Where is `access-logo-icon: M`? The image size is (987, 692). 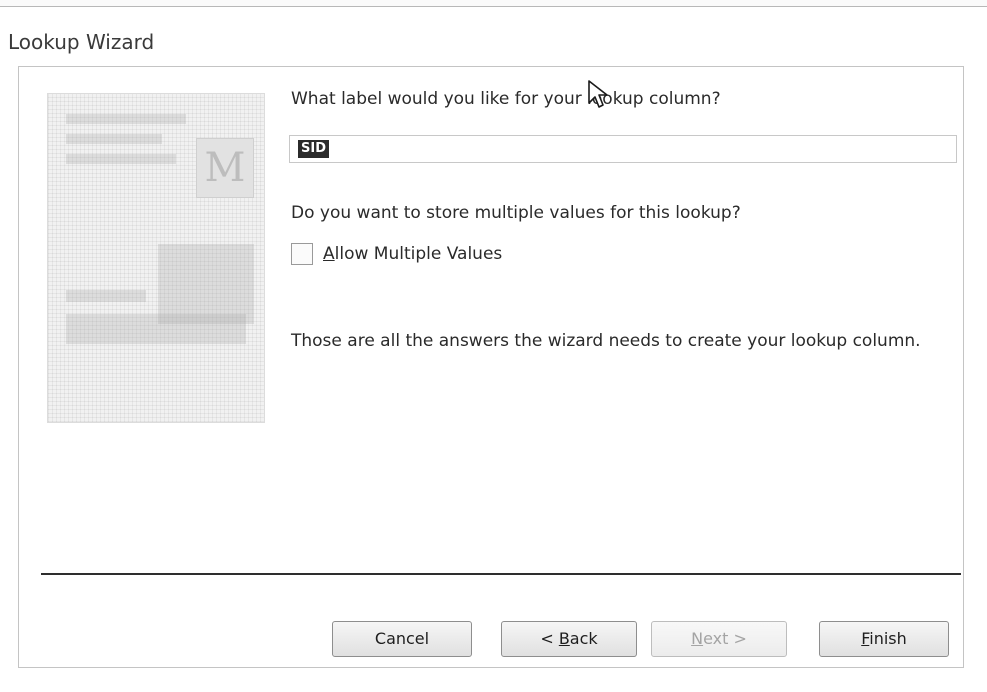
access-logo-icon: M is located at coordinates (225, 168).